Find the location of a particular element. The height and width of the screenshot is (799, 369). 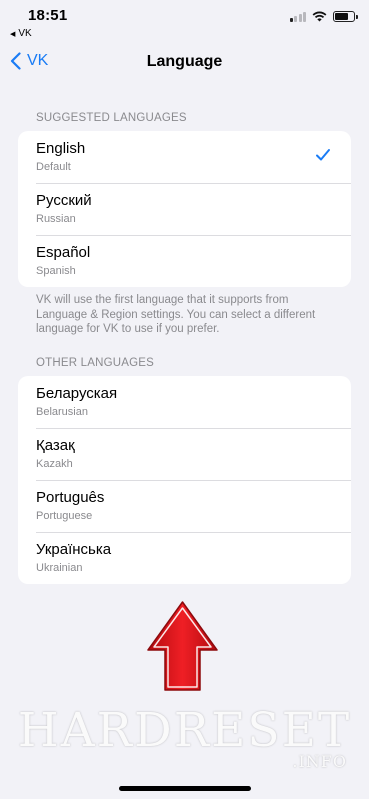

language-row-russian: Русский Russian is located at coordinates (184, 209).